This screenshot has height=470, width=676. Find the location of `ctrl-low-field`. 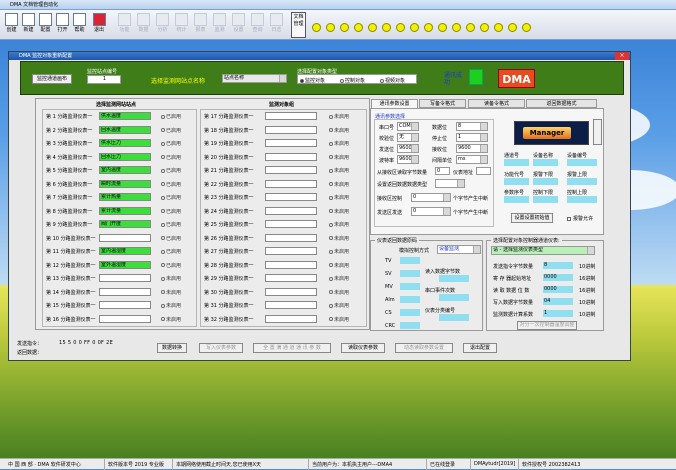

ctrl-low-field is located at coordinates (545, 199).